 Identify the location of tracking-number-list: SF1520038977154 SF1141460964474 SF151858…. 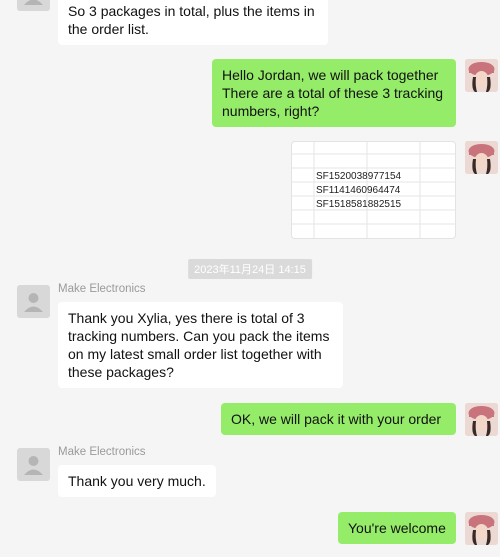
(358, 191).